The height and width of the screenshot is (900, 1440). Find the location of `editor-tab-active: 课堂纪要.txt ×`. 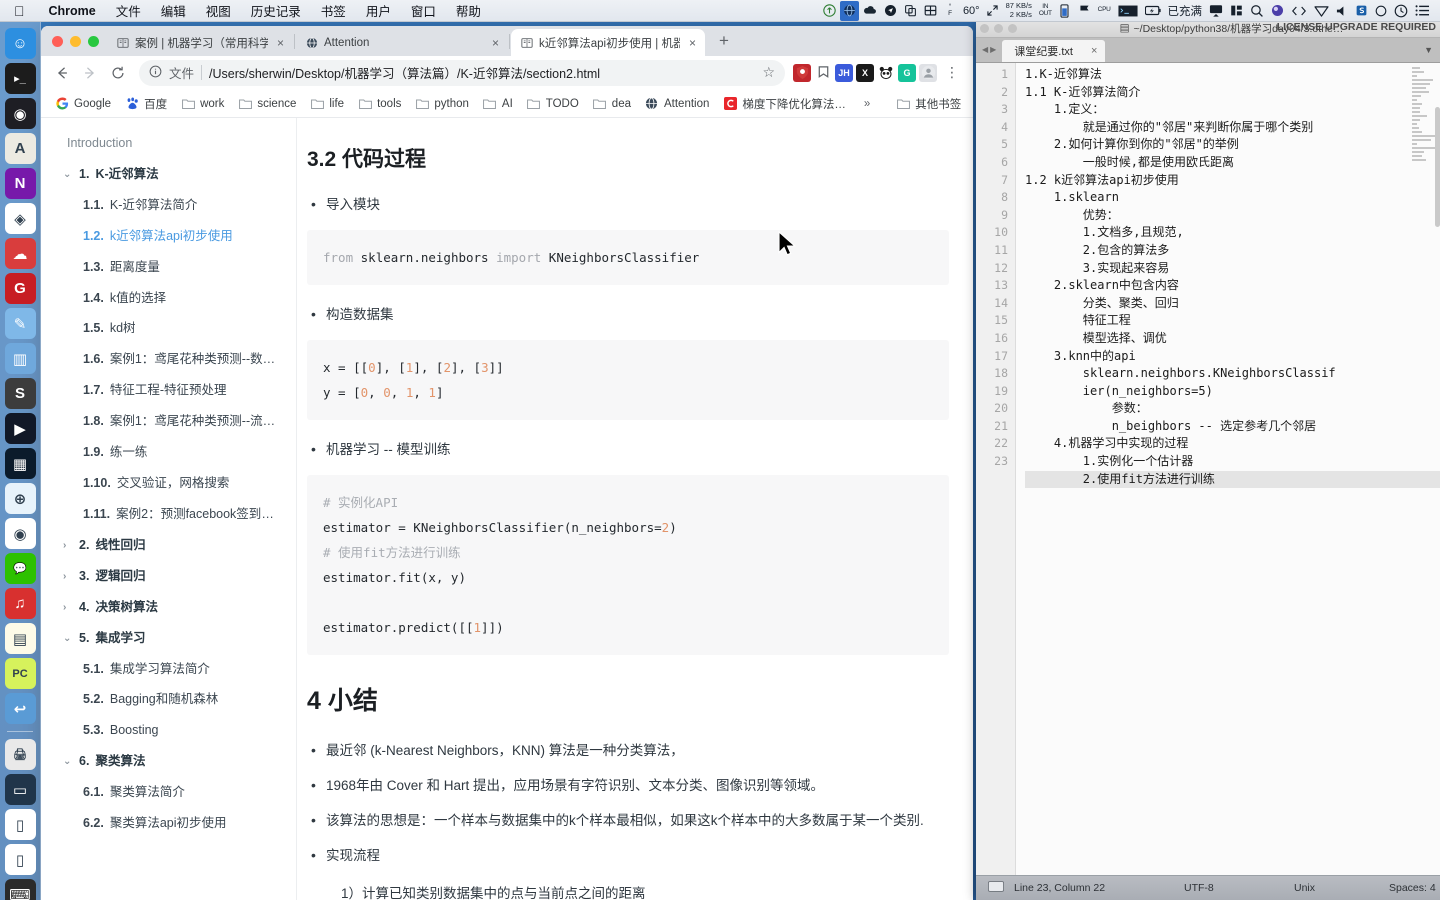

editor-tab-active: 课堂纪要.txt × is located at coordinates (1054, 51).